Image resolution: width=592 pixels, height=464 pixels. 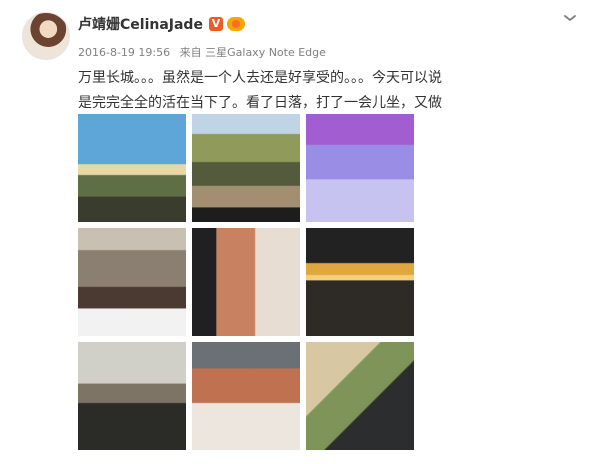 I want to click on verified-badge: V, so click(x=215, y=24).